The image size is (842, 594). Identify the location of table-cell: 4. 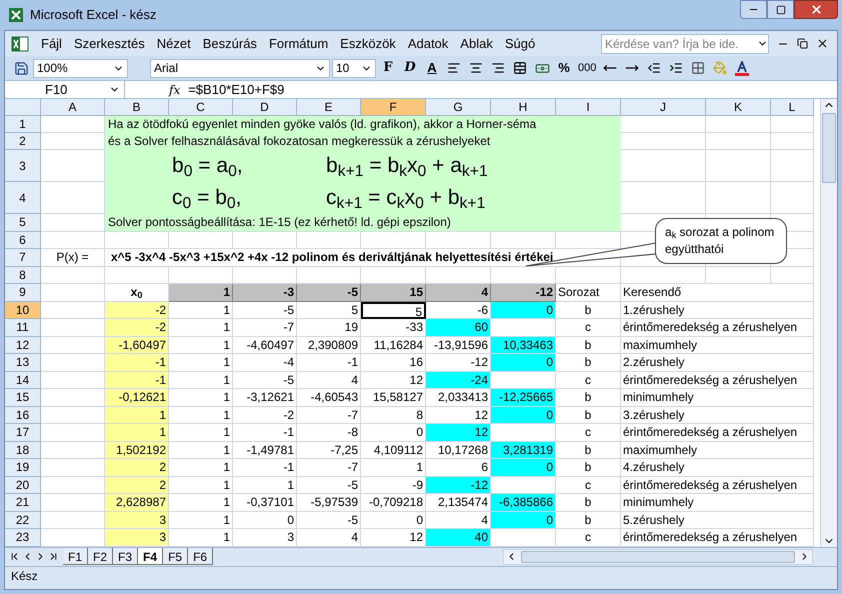
(329, 380).